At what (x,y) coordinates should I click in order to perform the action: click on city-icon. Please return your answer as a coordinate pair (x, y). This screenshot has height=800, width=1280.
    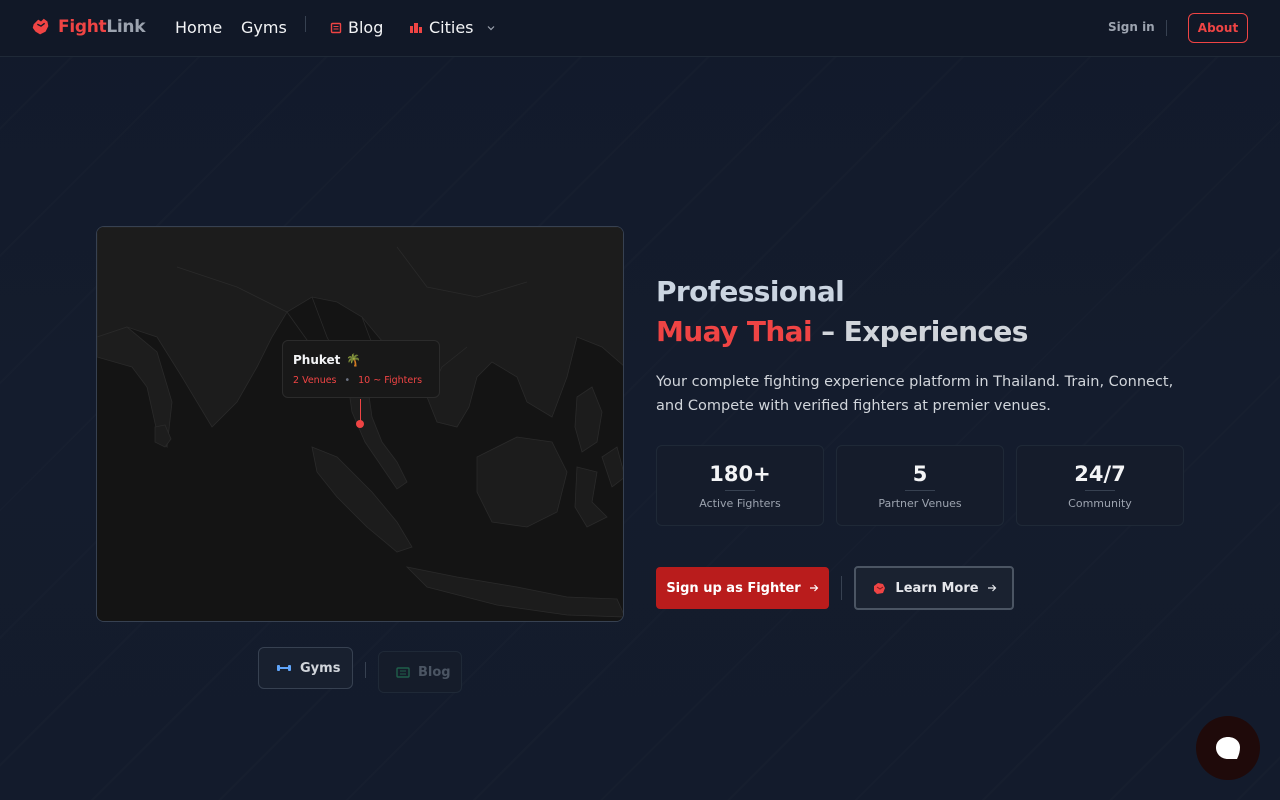
    Looking at the image, I should click on (416, 27).